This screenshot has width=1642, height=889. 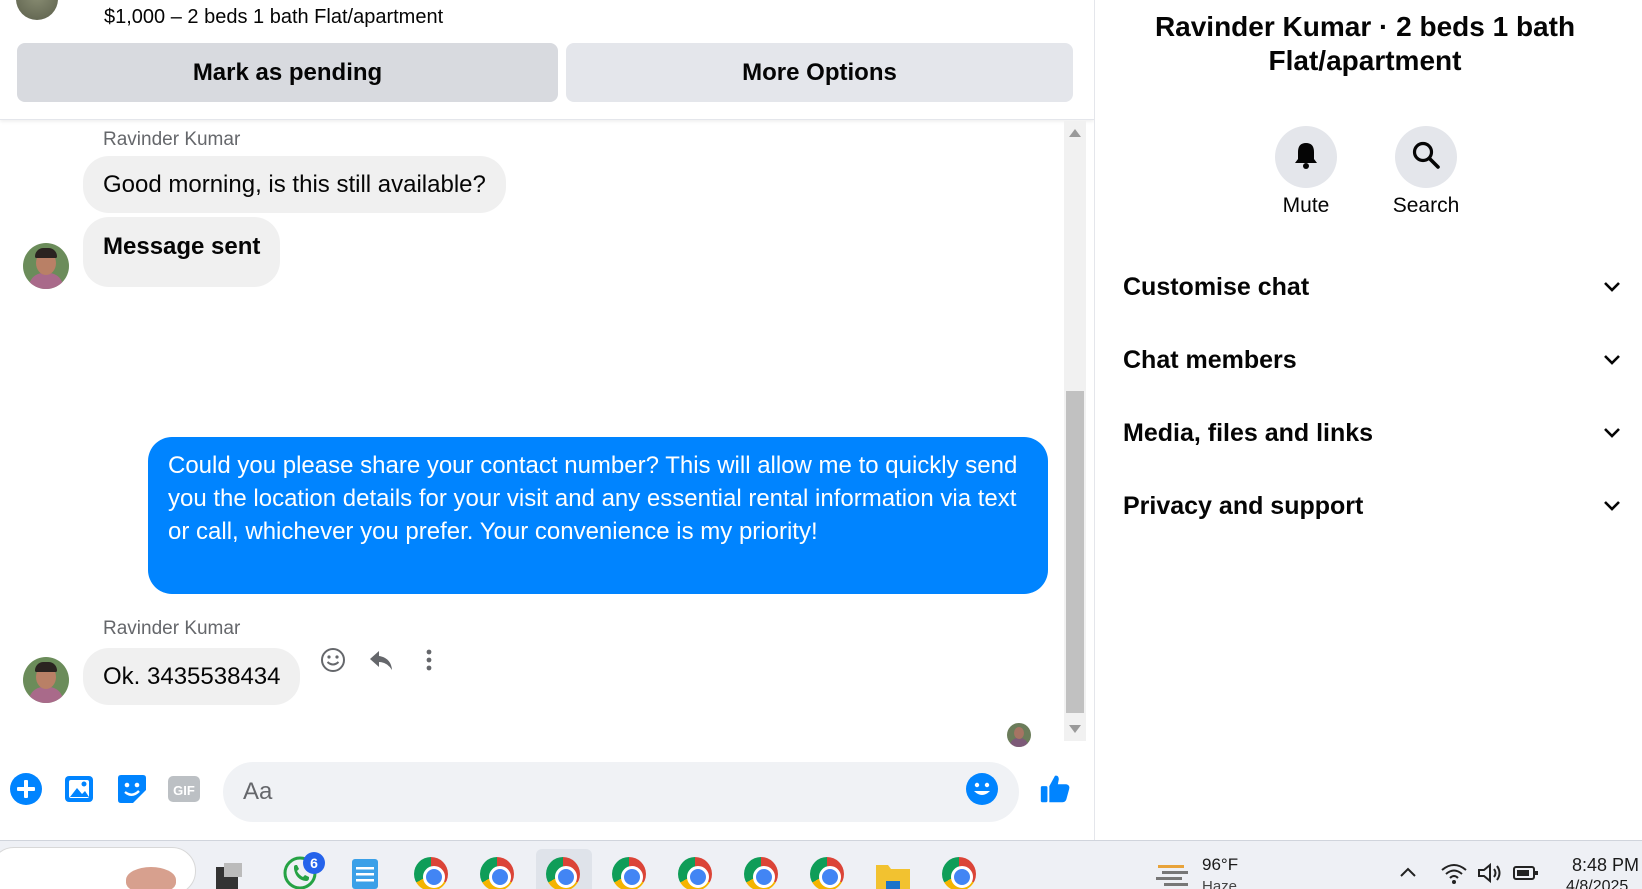 What do you see at coordinates (366, 872) in the screenshot?
I see `notepad-icon` at bounding box center [366, 872].